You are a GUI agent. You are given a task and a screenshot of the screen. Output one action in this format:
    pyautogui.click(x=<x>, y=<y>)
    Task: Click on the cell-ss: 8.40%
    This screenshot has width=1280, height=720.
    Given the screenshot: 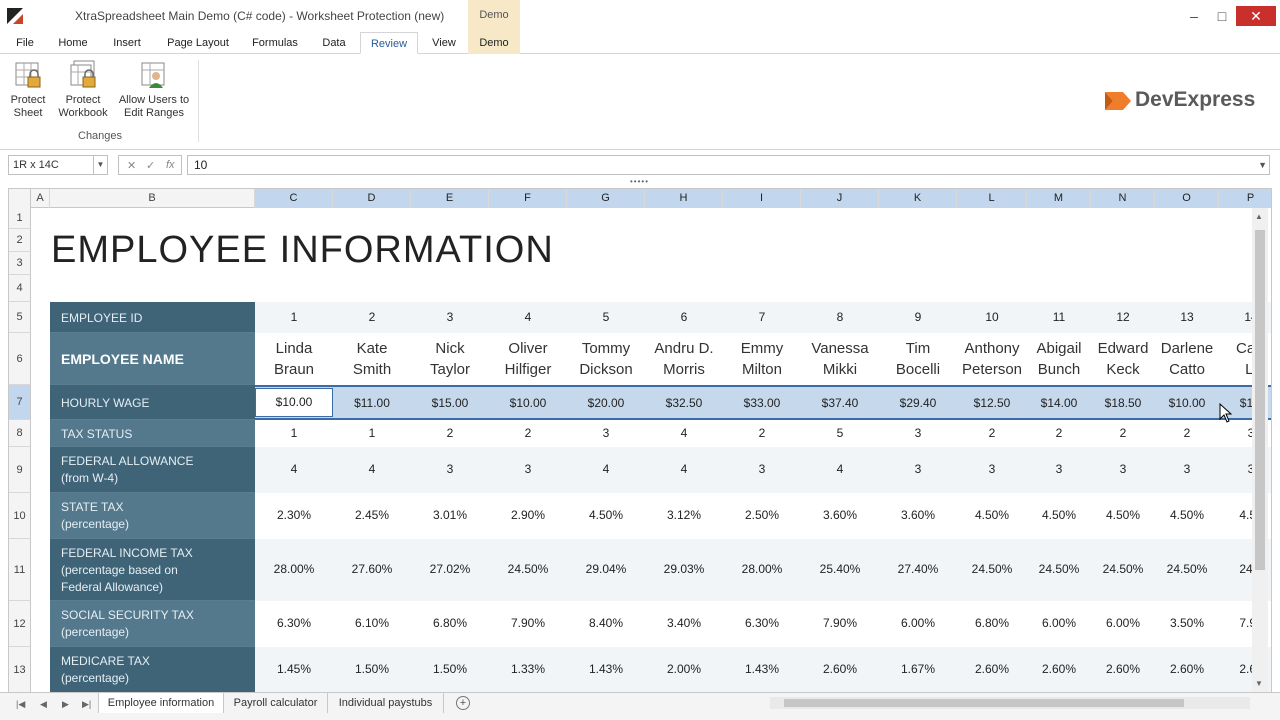 What is the action you would take?
    pyautogui.click(x=606, y=623)
    